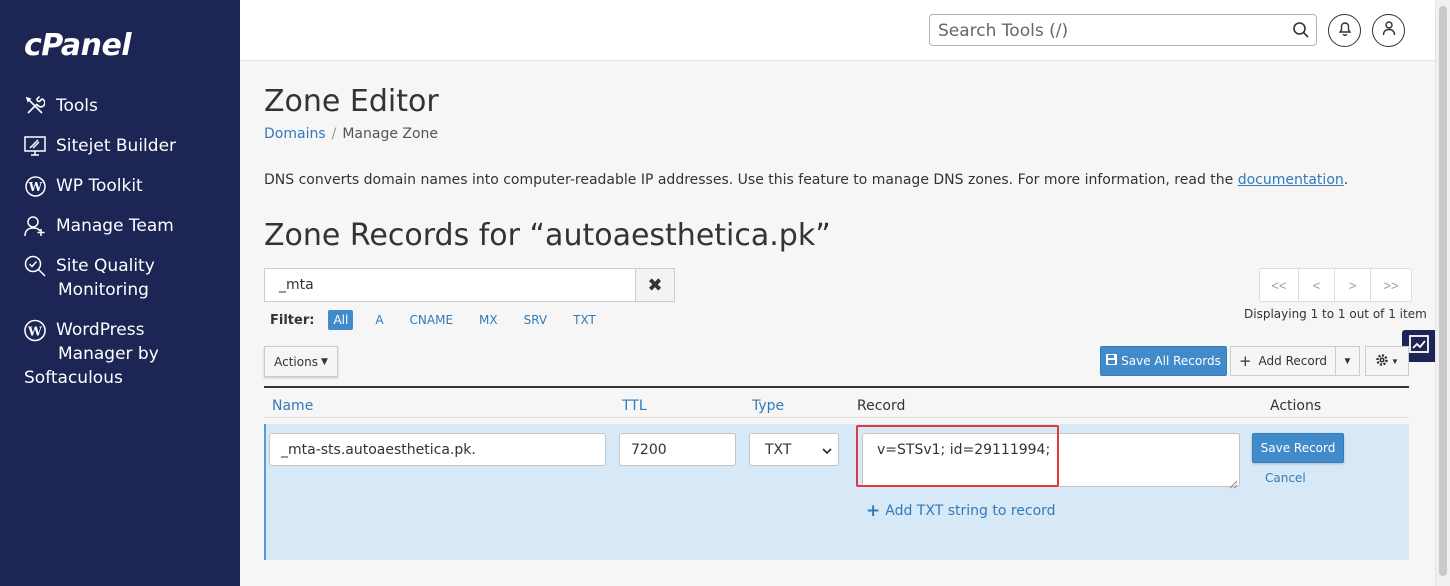 The width and height of the screenshot is (1450, 586). What do you see at coordinates (1123, 30) in the screenshot?
I see `search-tools-input: Search Tools (/)` at bounding box center [1123, 30].